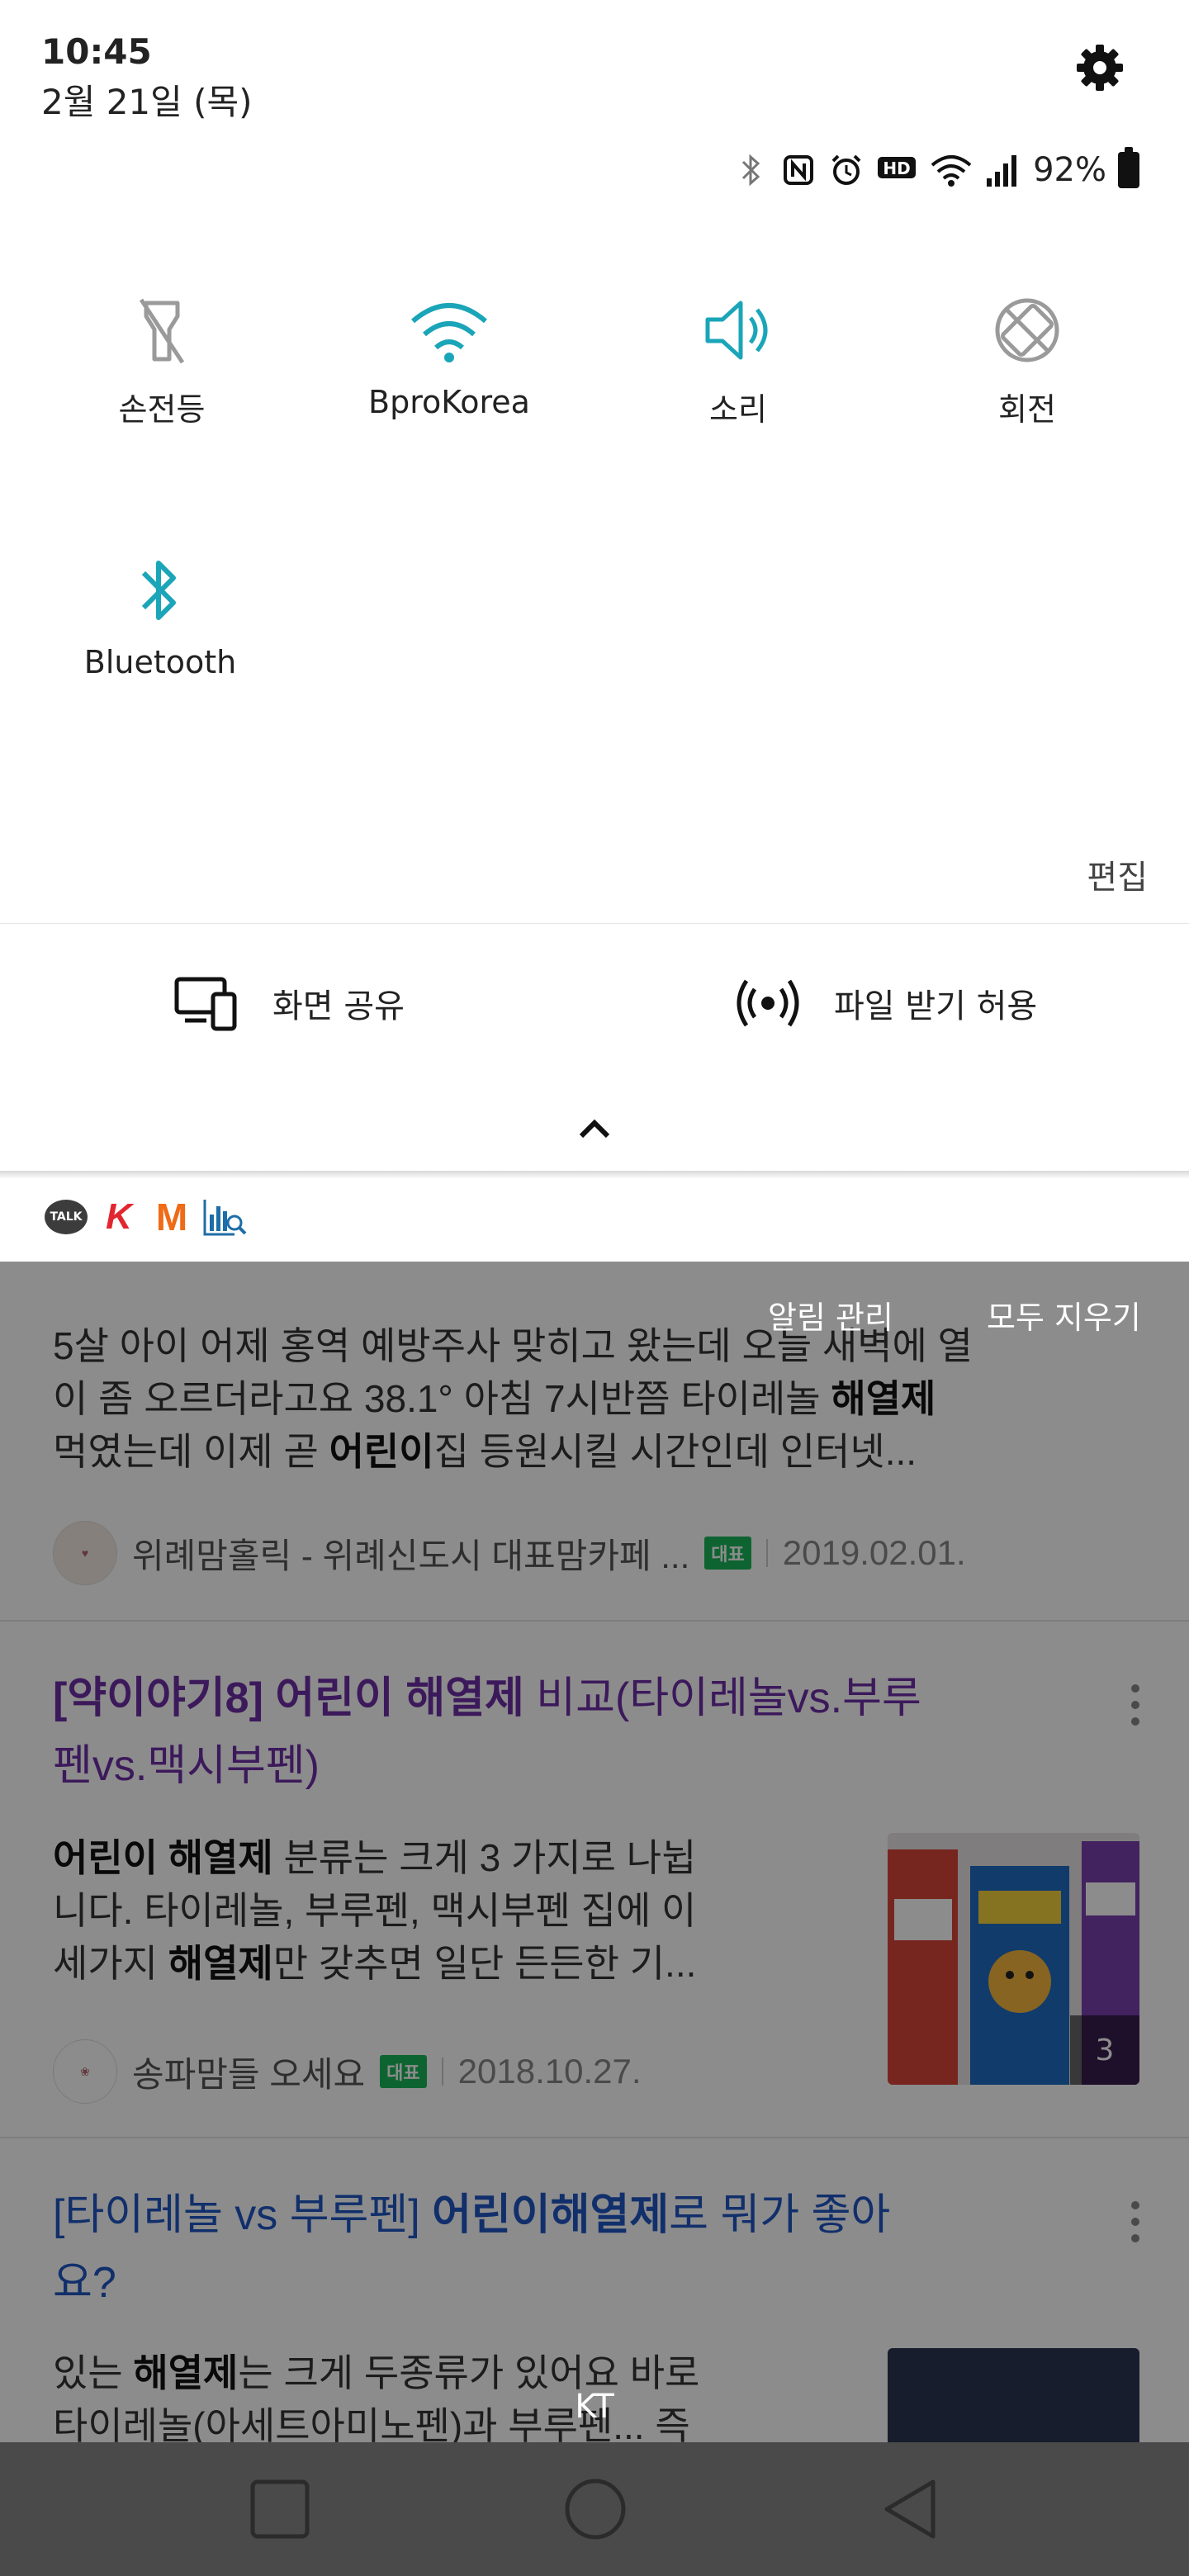 The height and width of the screenshot is (2576, 1189). What do you see at coordinates (449, 402) in the screenshot?
I see `tile-label: BproKorea` at bounding box center [449, 402].